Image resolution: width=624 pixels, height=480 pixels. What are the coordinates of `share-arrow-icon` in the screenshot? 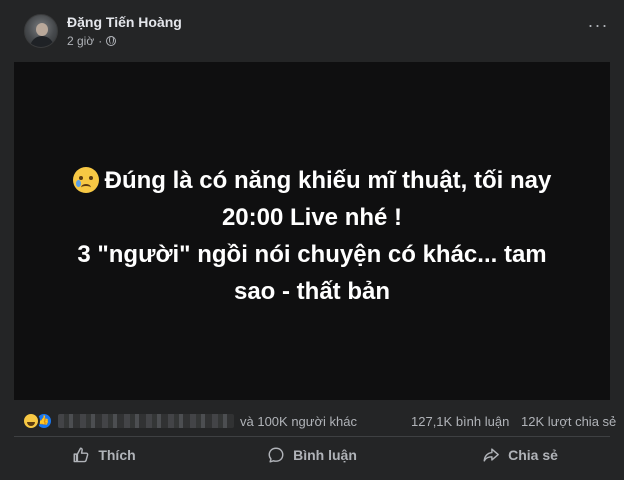 It's located at (491, 455).